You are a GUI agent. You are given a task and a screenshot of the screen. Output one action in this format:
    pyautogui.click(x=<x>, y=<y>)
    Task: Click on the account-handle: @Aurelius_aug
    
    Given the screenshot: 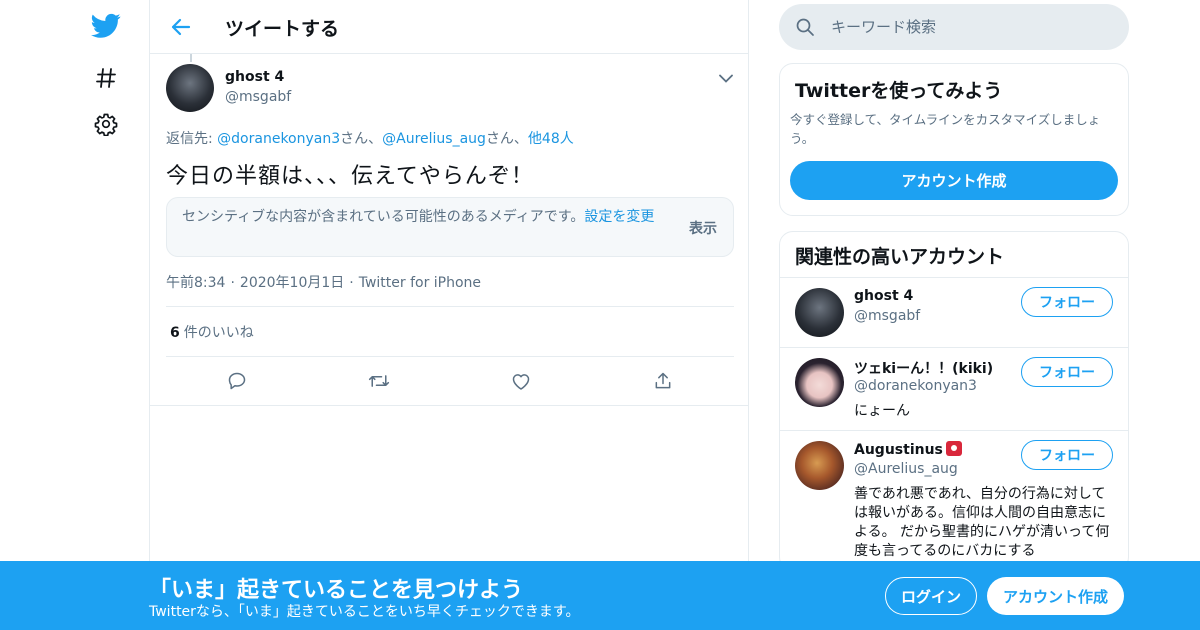 What is the action you would take?
    pyautogui.click(x=906, y=469)
    